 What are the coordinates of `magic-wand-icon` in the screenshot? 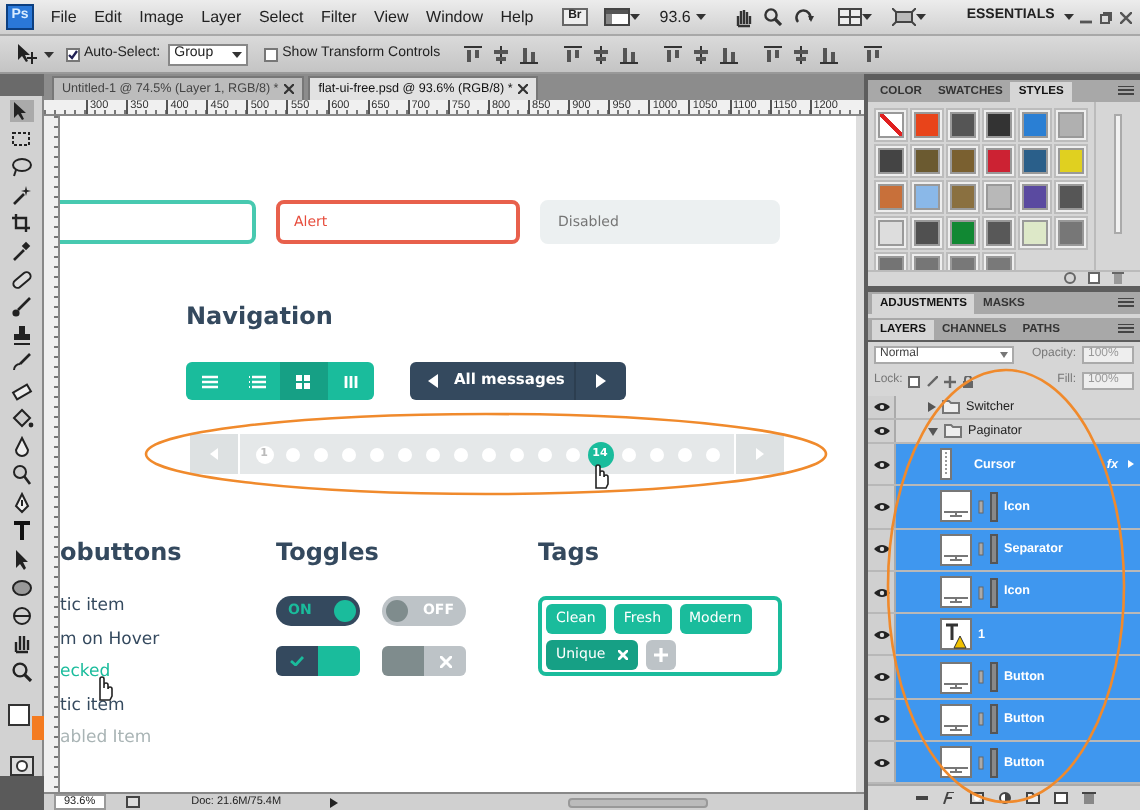 It's located at (21, 194).